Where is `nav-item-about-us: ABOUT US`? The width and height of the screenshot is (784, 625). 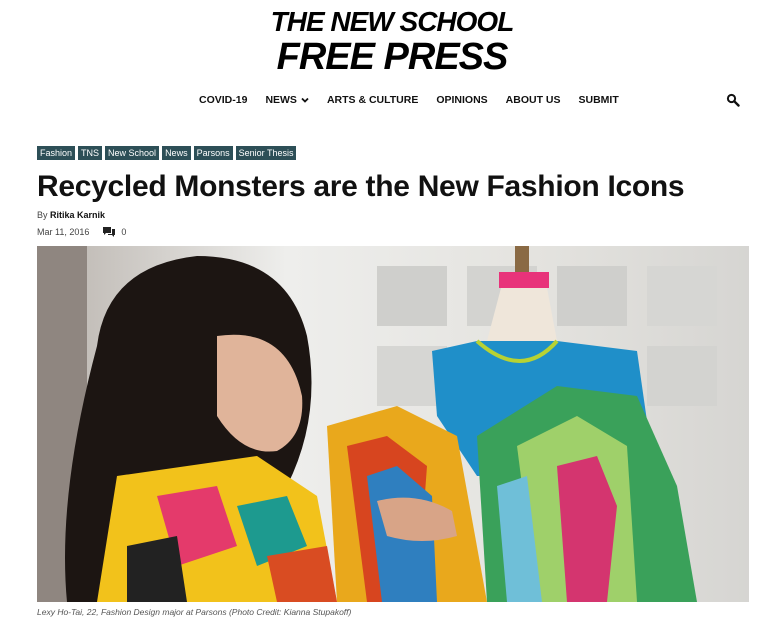 nav-item-about-us: ABOUT US is located at coordinates (533, 100).